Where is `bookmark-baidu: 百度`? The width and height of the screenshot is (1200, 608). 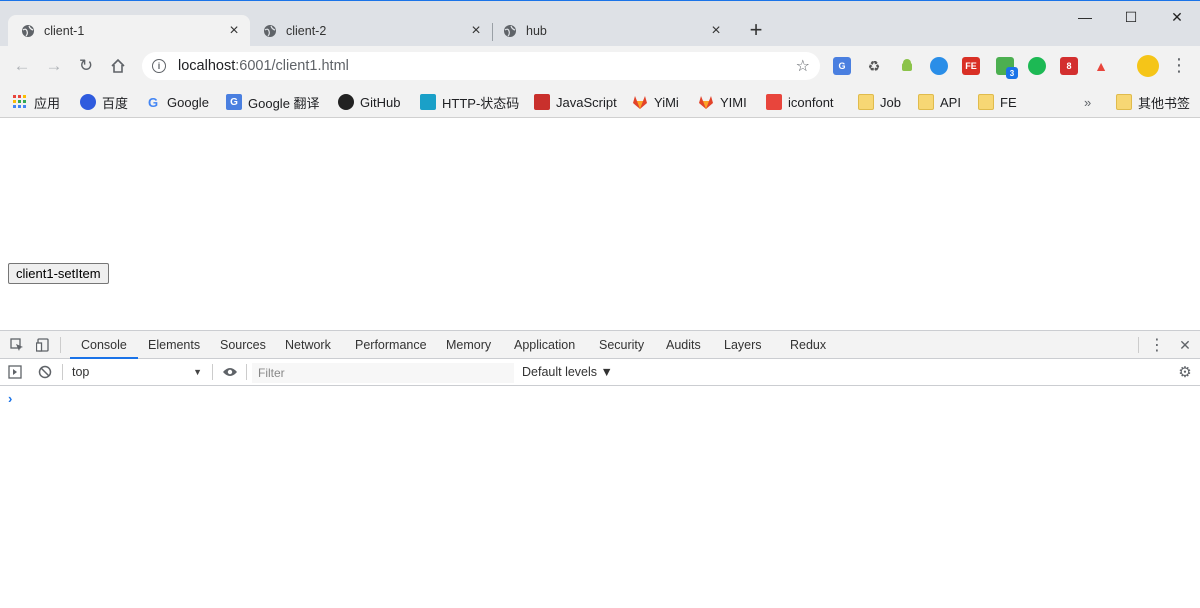 bookmark-baidu: 百度 is located at coordinates (104, 102).